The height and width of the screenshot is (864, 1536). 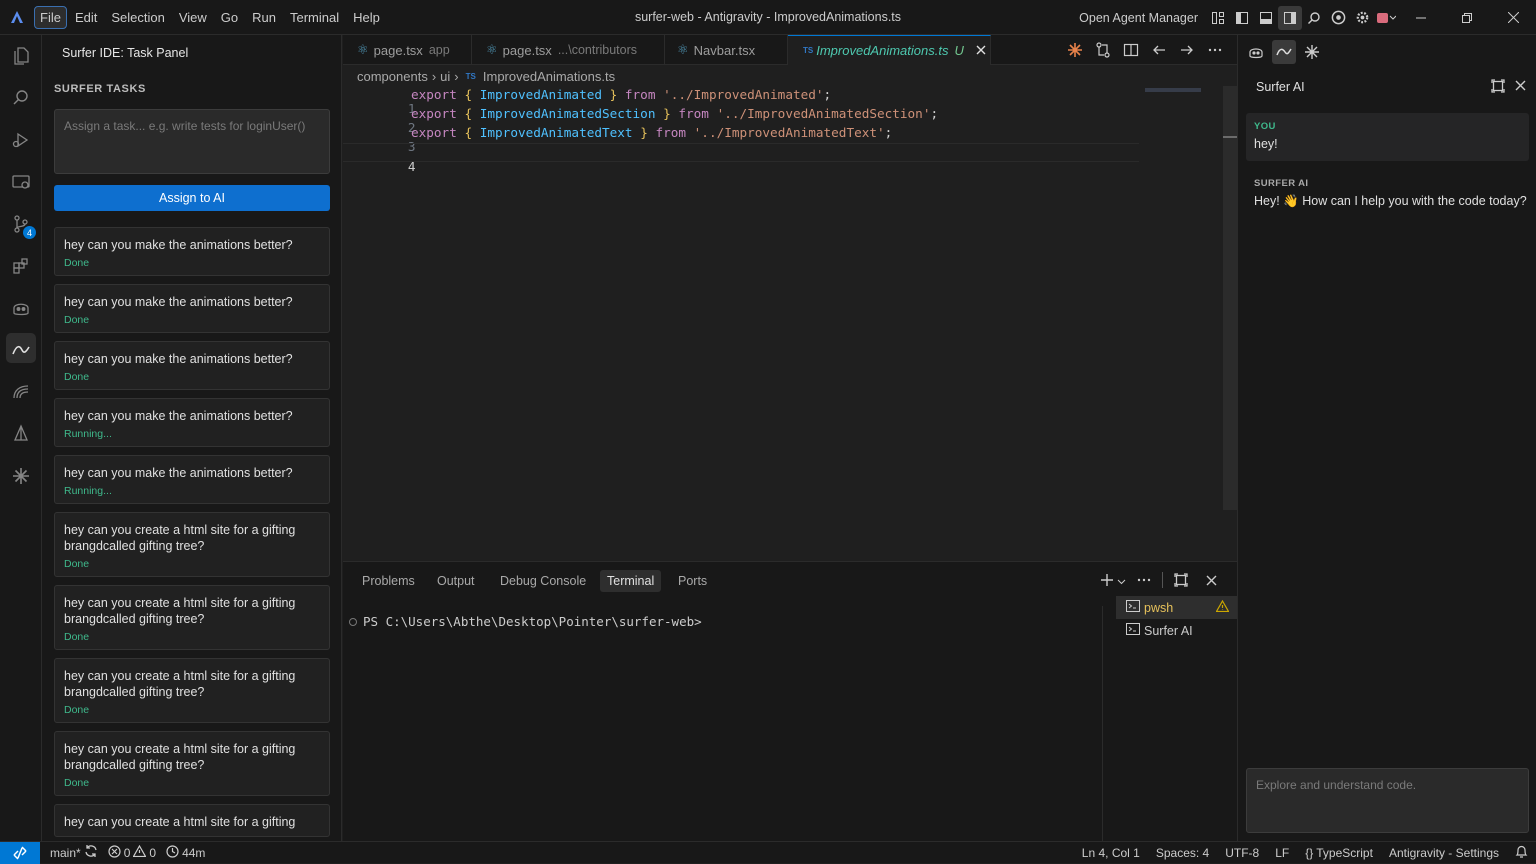 I want to click on go-forward-icon, so click(x=1187, y=50).